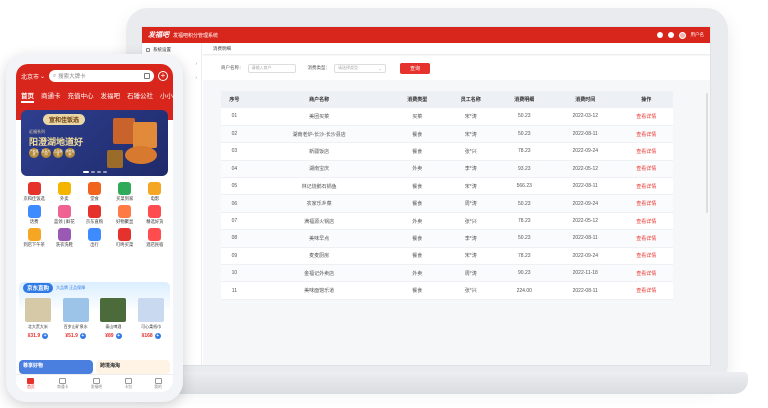 The width and height of the screenshot is (768, 408). What do you see at coordinates (38, 288) in the screenshot?
I see `jd-tag: 京东直购` at bounding box center [38, 288].